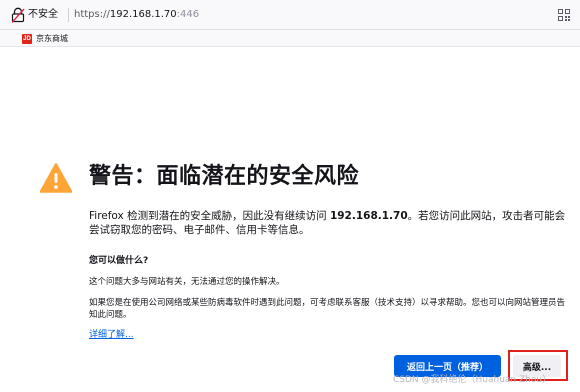 This screenshot has width=580, height=392. What do you see at coordinates (209, 216) in the screenshot?
I see `description-before: Firefox 检测到潜在的安全威胁，因此没有继续访问` at bounding box center [209, 216].